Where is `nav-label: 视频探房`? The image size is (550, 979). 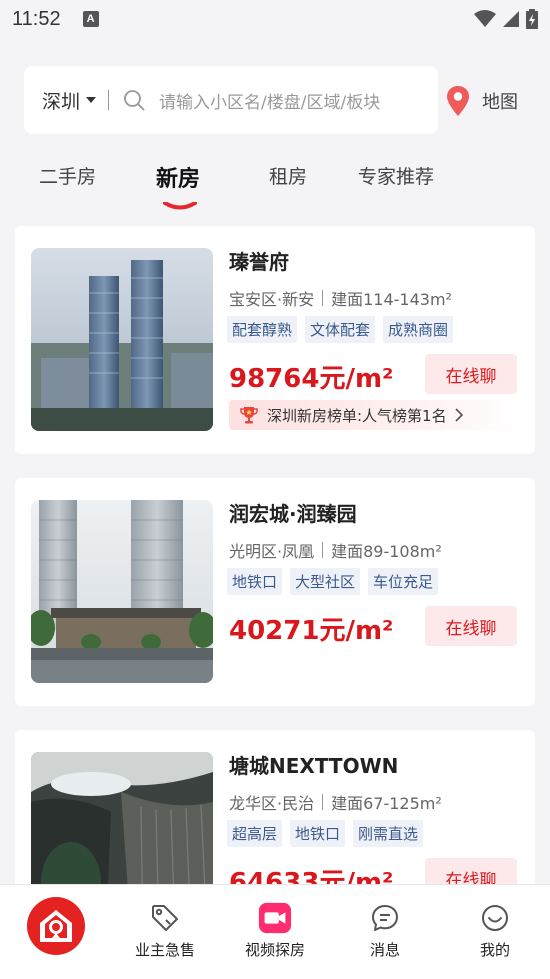
nav-label: 视频探房 is located at coordinates (275, 949).